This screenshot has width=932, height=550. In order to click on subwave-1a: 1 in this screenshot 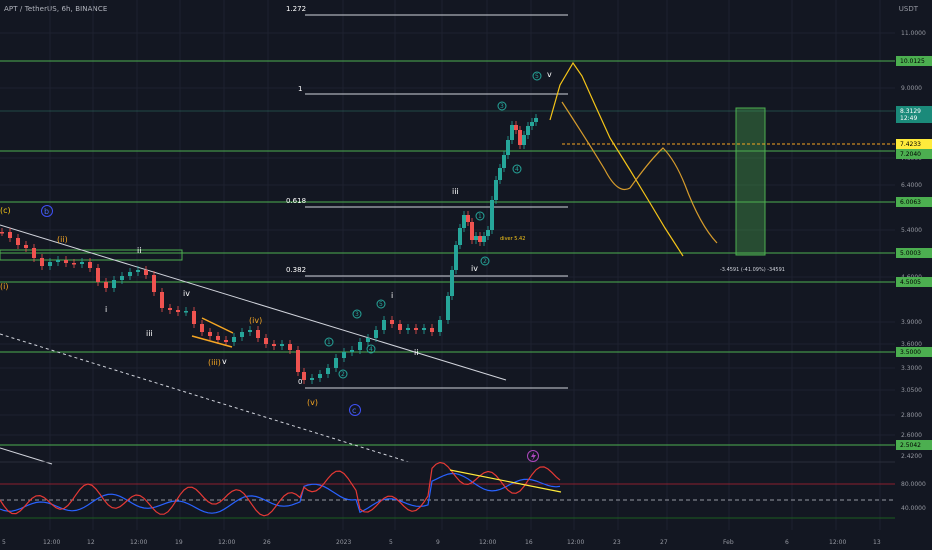, I will do `click(329, 342)`.